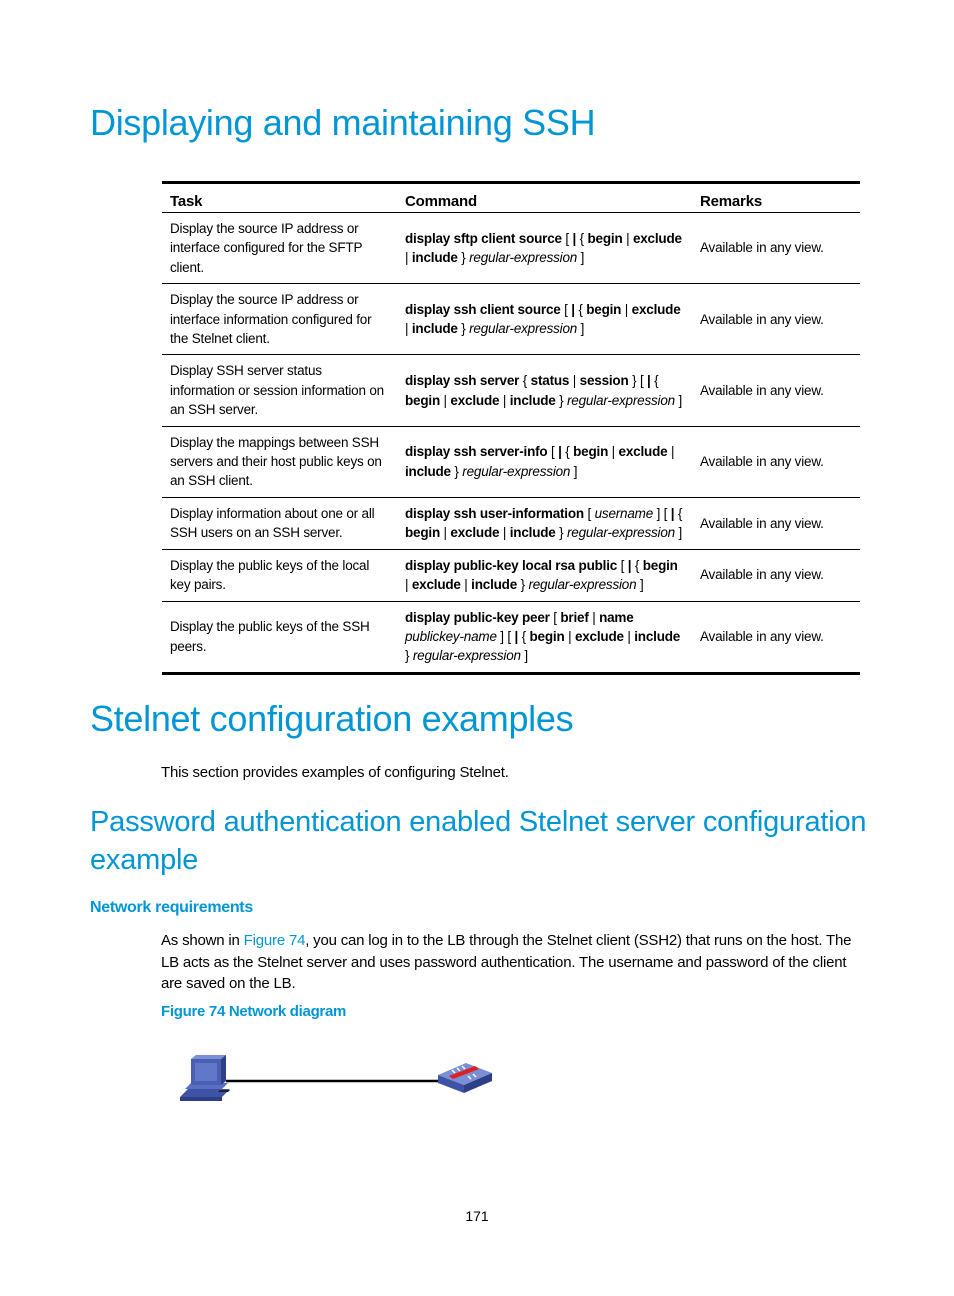 The width and height of the screenshot is (954, 1296). I want to click on figure-74-link: Figure 74, so click(275, 940).